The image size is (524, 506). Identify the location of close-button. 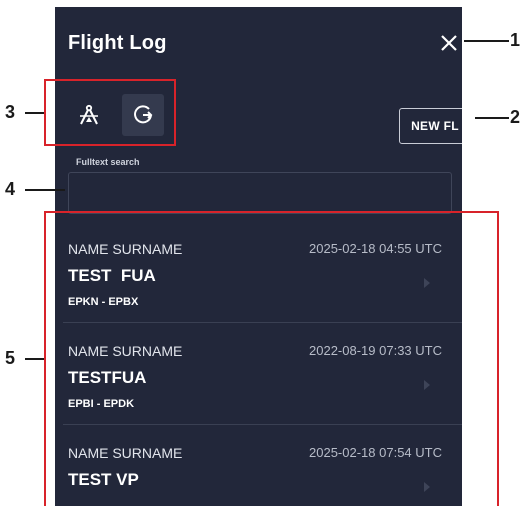
(449, 43).